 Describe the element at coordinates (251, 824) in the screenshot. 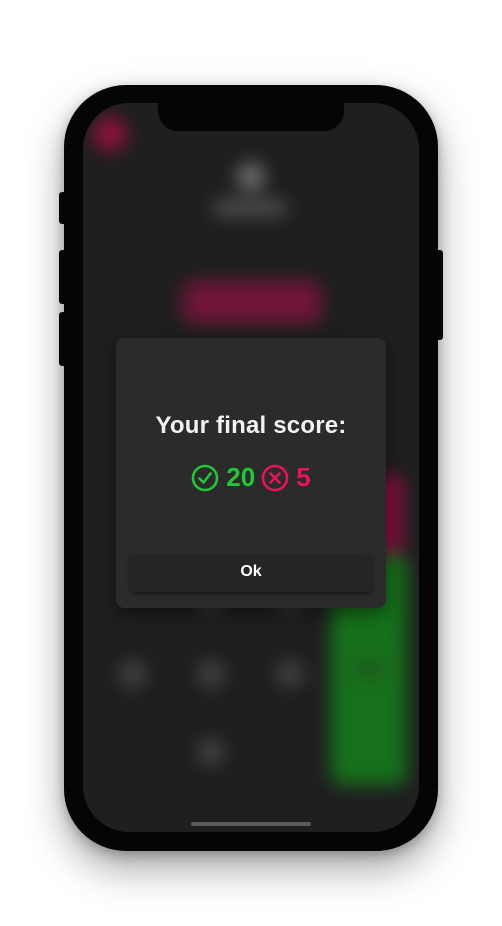

I see `home-indicator` at that location.